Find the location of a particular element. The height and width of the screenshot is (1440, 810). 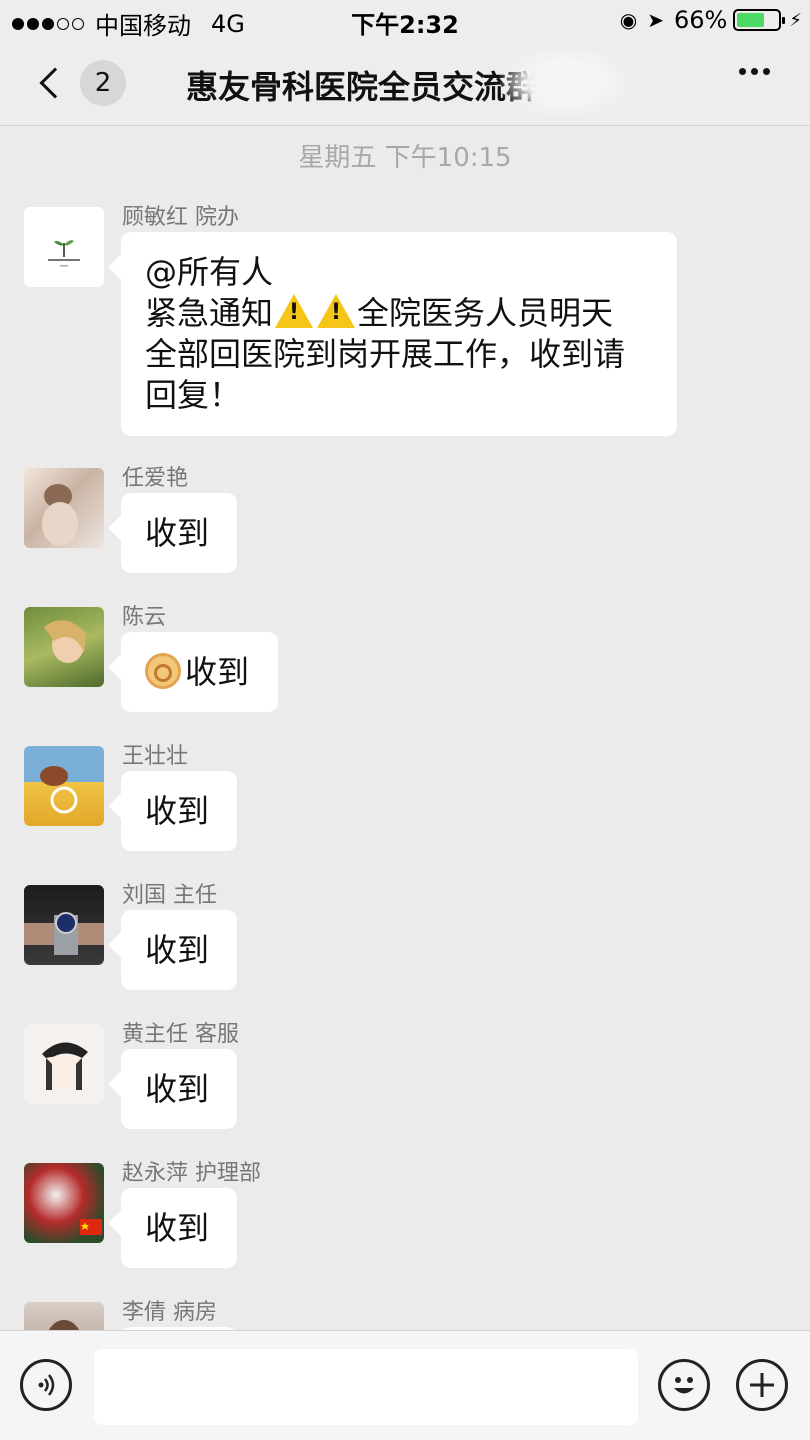

plus-icon is located at coordinates (762, 1385).